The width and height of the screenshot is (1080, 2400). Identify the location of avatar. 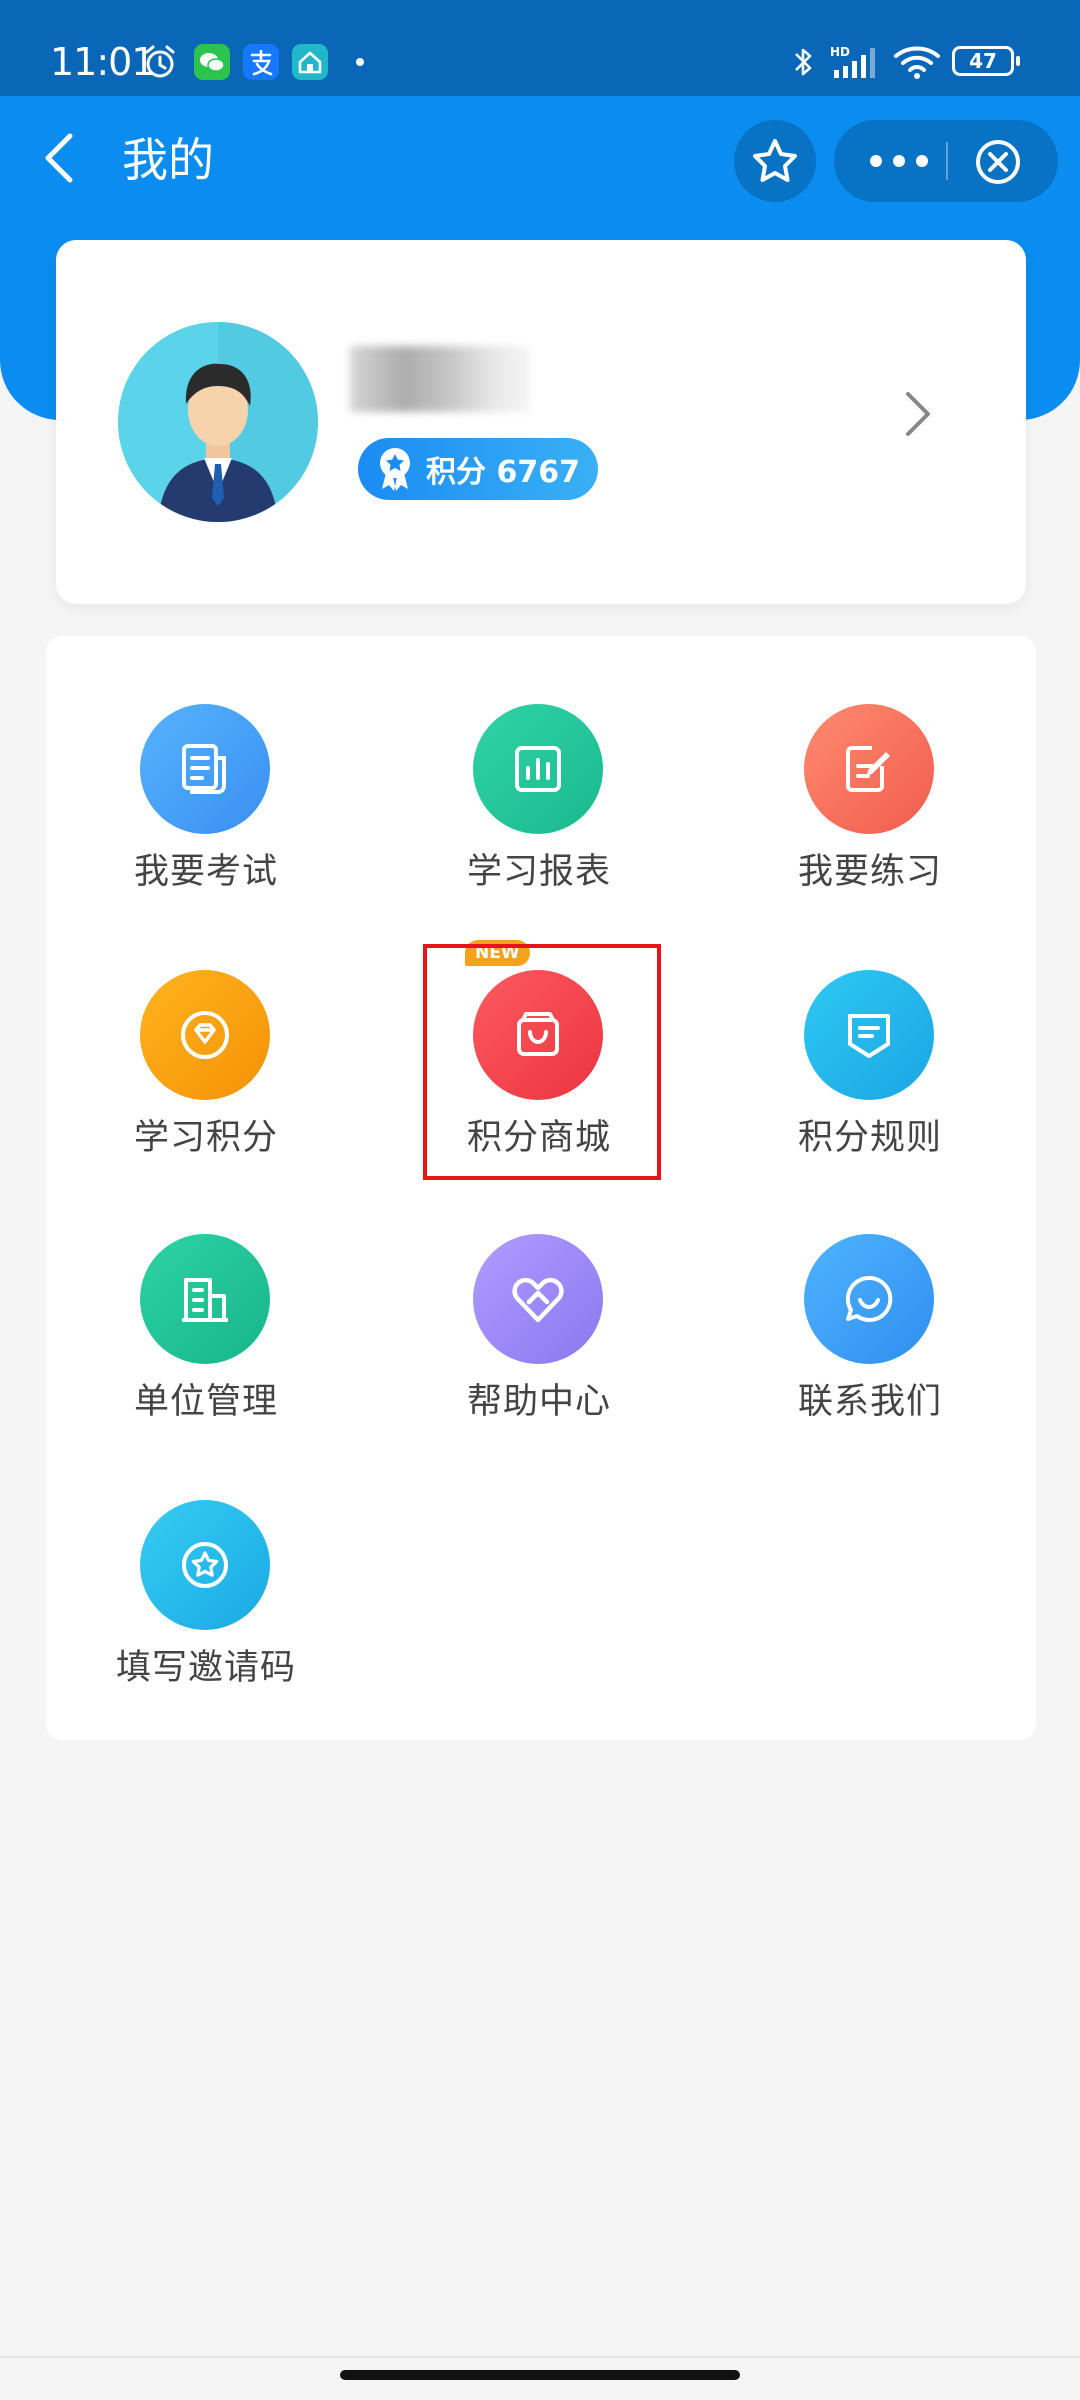
(218, 422).